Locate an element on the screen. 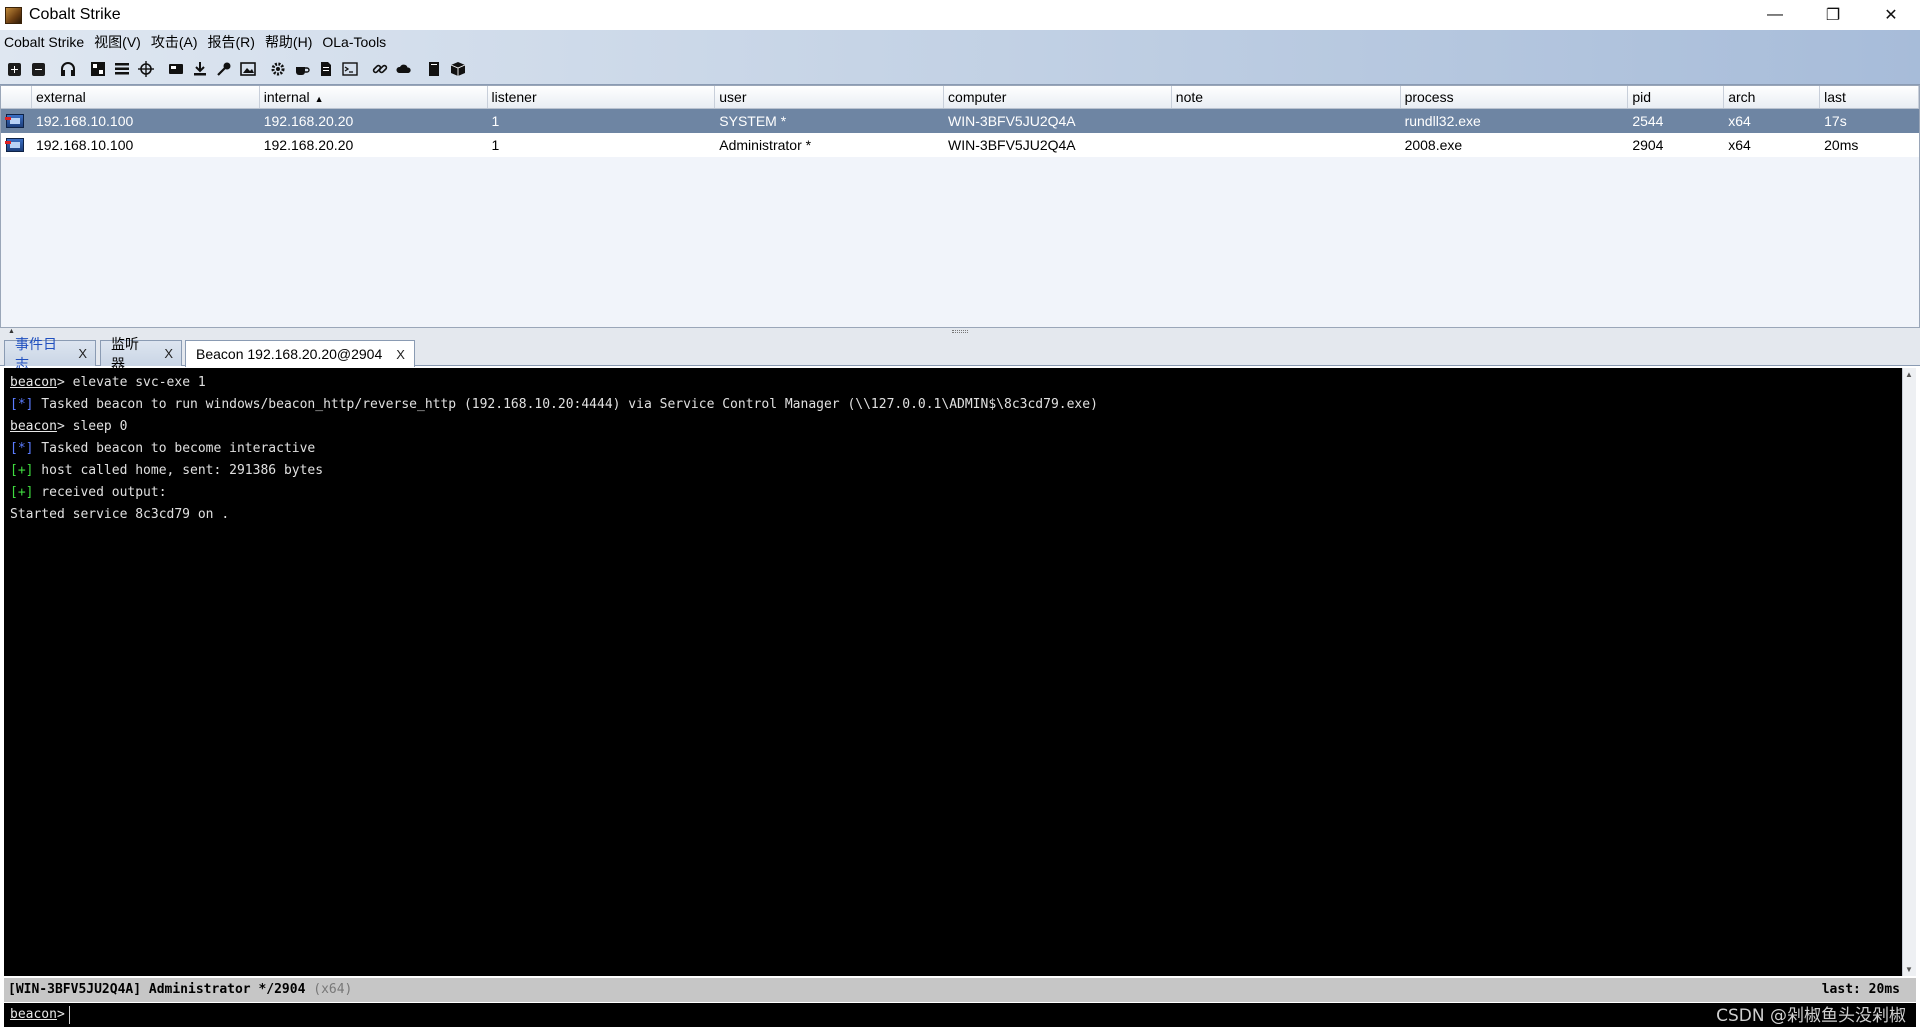  column-header-pid: pid is located at coordinates (1676, 97).